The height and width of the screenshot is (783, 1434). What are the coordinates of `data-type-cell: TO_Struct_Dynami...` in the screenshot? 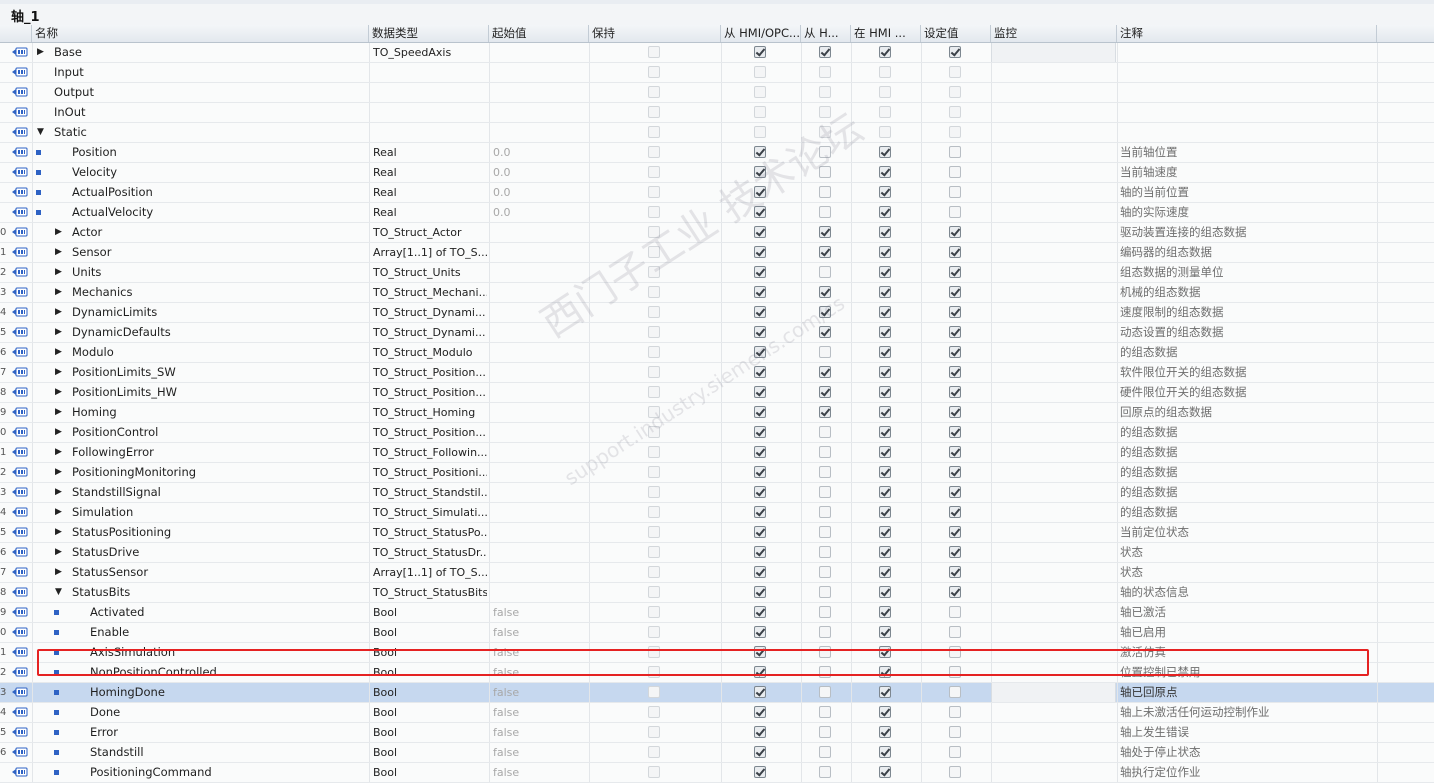 It's located at (430, 332).